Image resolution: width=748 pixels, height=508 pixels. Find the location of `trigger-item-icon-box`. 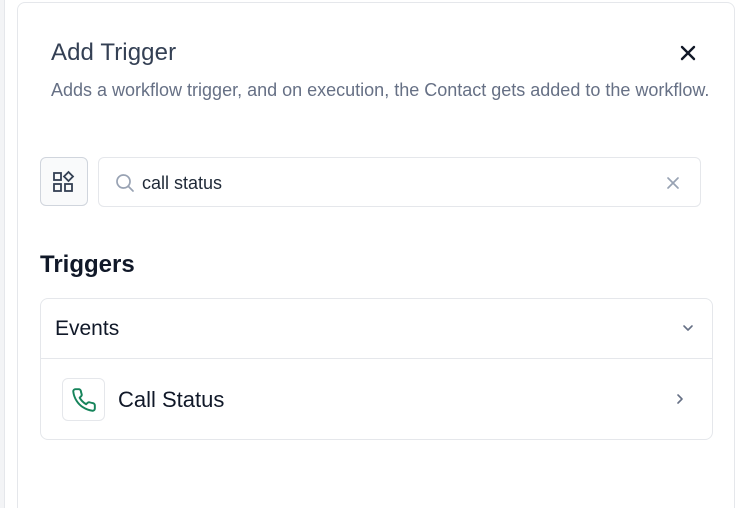

trigger-item-icon-box is located at coordinates (83, 399).